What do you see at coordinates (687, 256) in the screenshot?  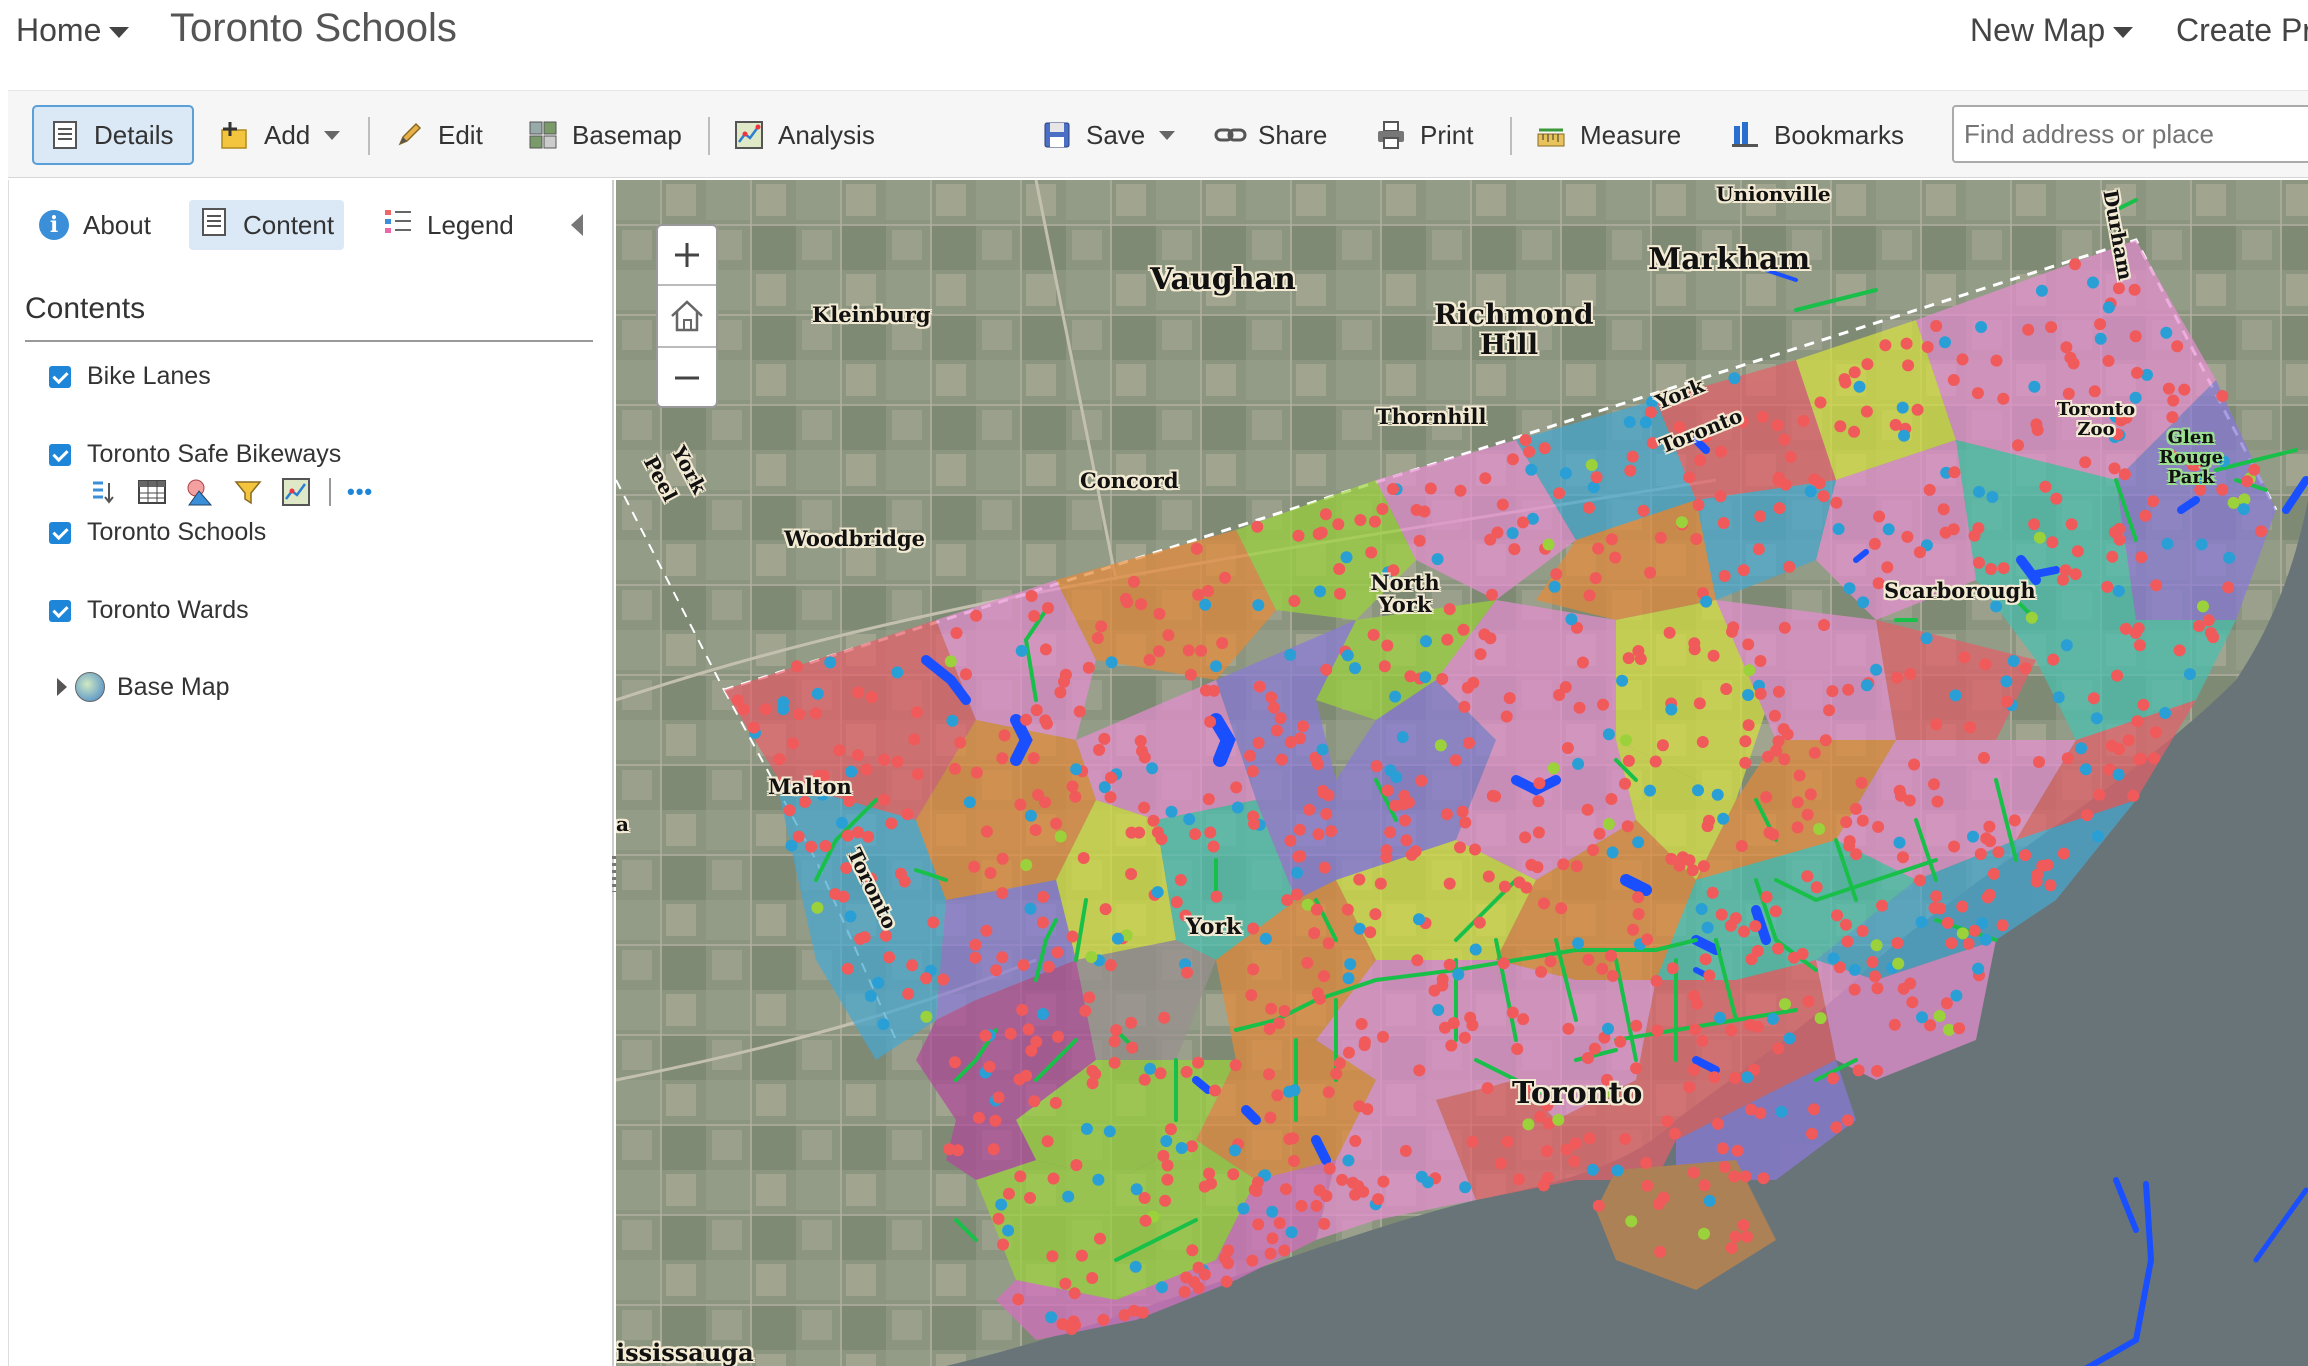 I see `zoom-in-button` at bounding box center [687, 256].